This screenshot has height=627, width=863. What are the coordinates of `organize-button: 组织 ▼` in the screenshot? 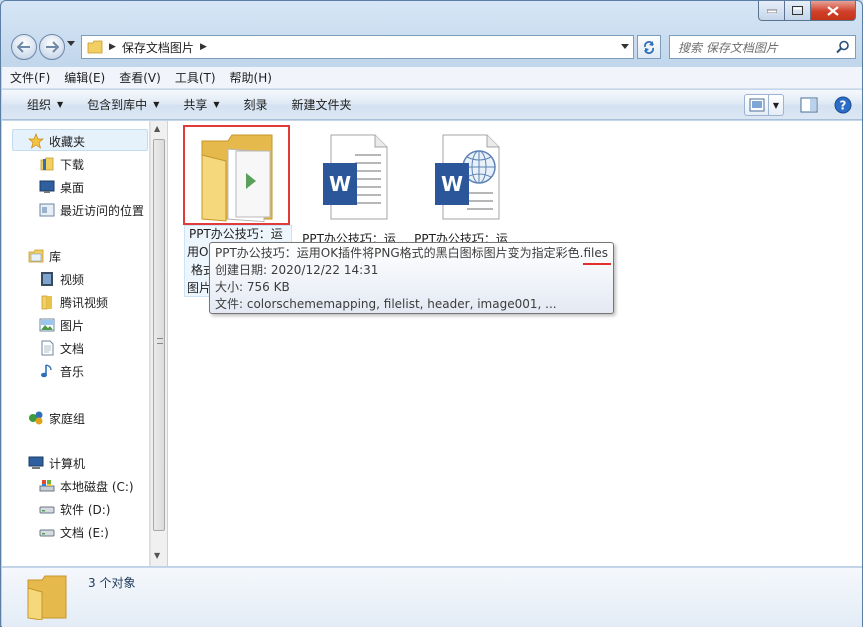 It's located at (45, 104).